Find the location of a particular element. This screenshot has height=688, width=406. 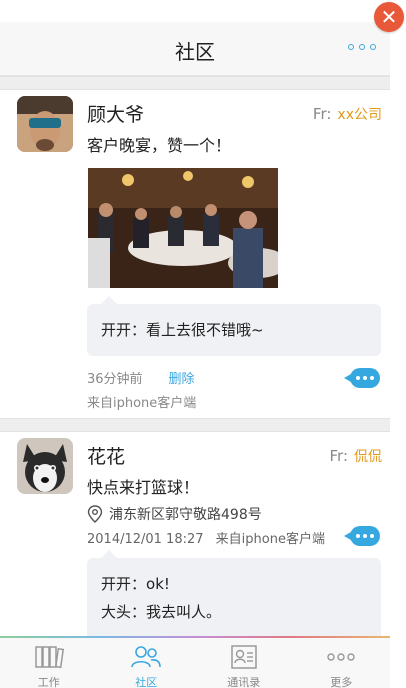

comment-text: 看上去很不错哦~ is located at coordinates (205, 330).